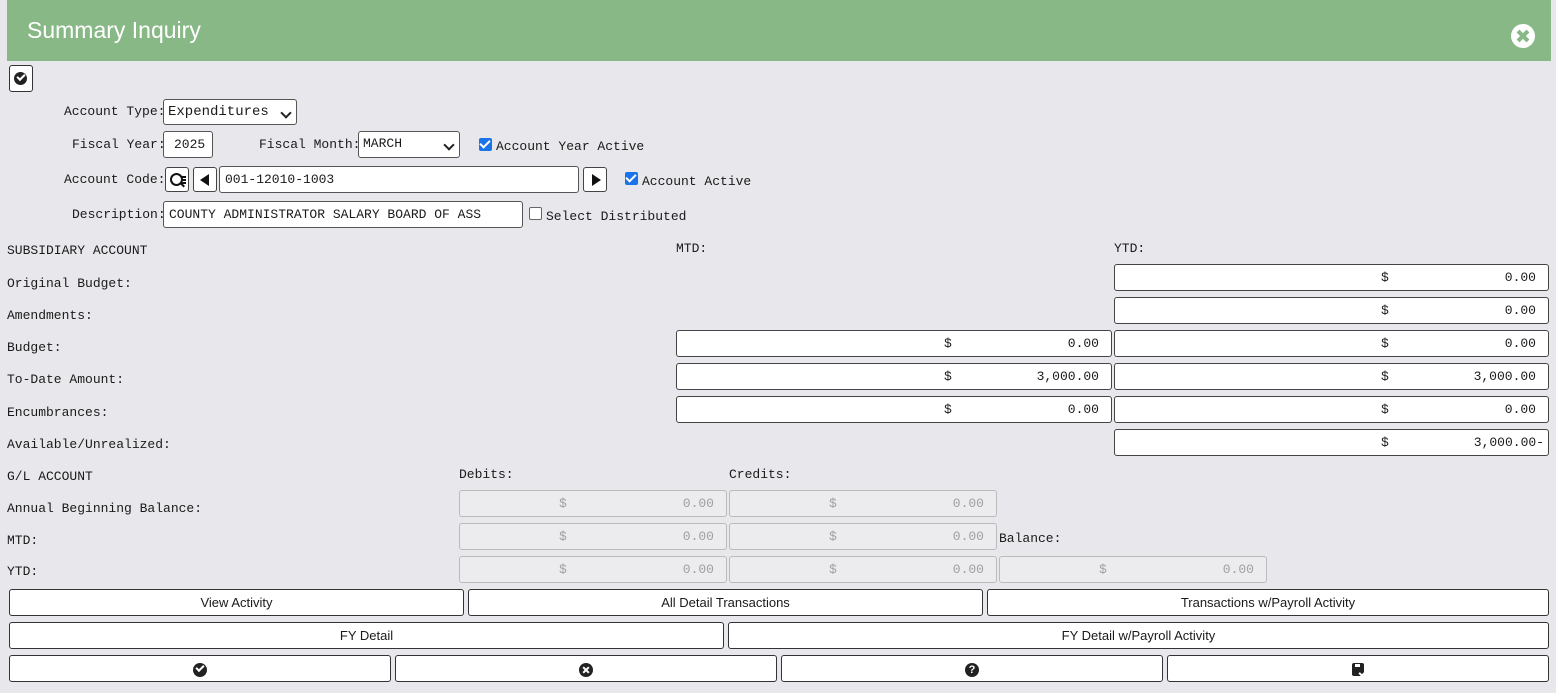 This screenshot has height=693, width=1556. I want to click on save-button, so click(1358, 668).